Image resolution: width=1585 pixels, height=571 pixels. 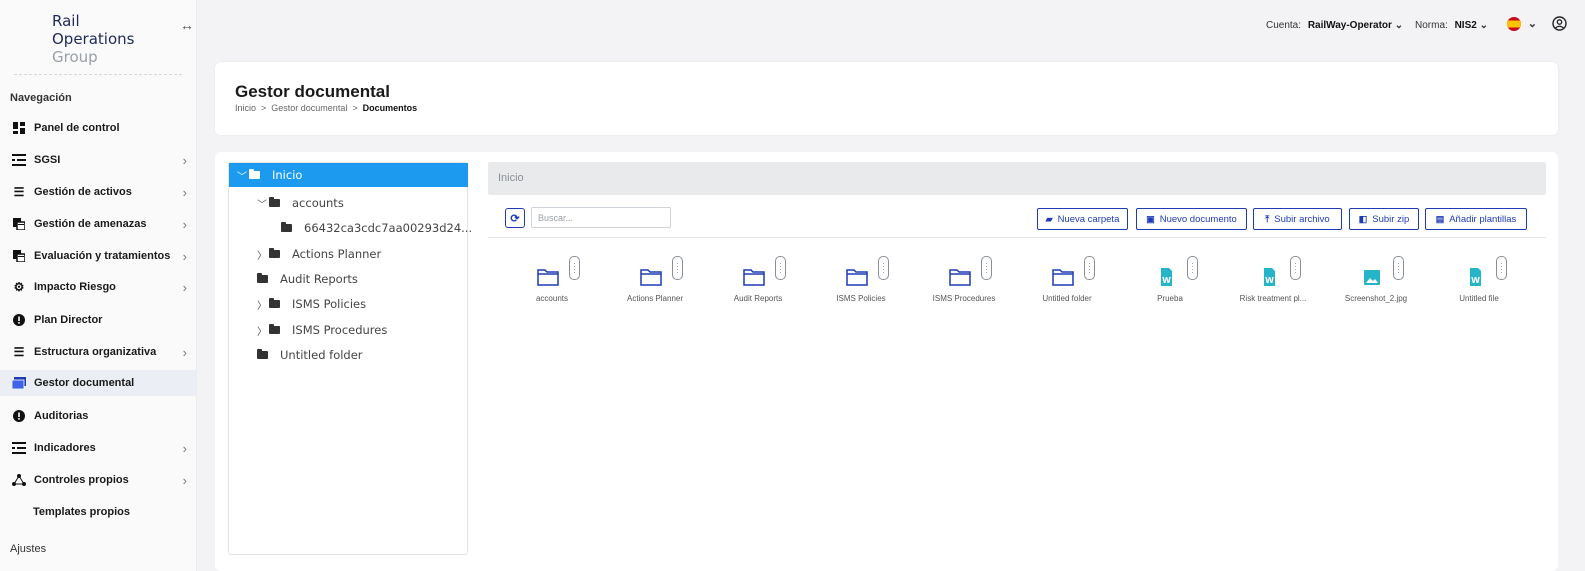 What do you see at coordinates (1451, 25) in the screenshot?
I see `norm-selector: Norma: NIS2 ⌄` at bounding box center [1451, 25].